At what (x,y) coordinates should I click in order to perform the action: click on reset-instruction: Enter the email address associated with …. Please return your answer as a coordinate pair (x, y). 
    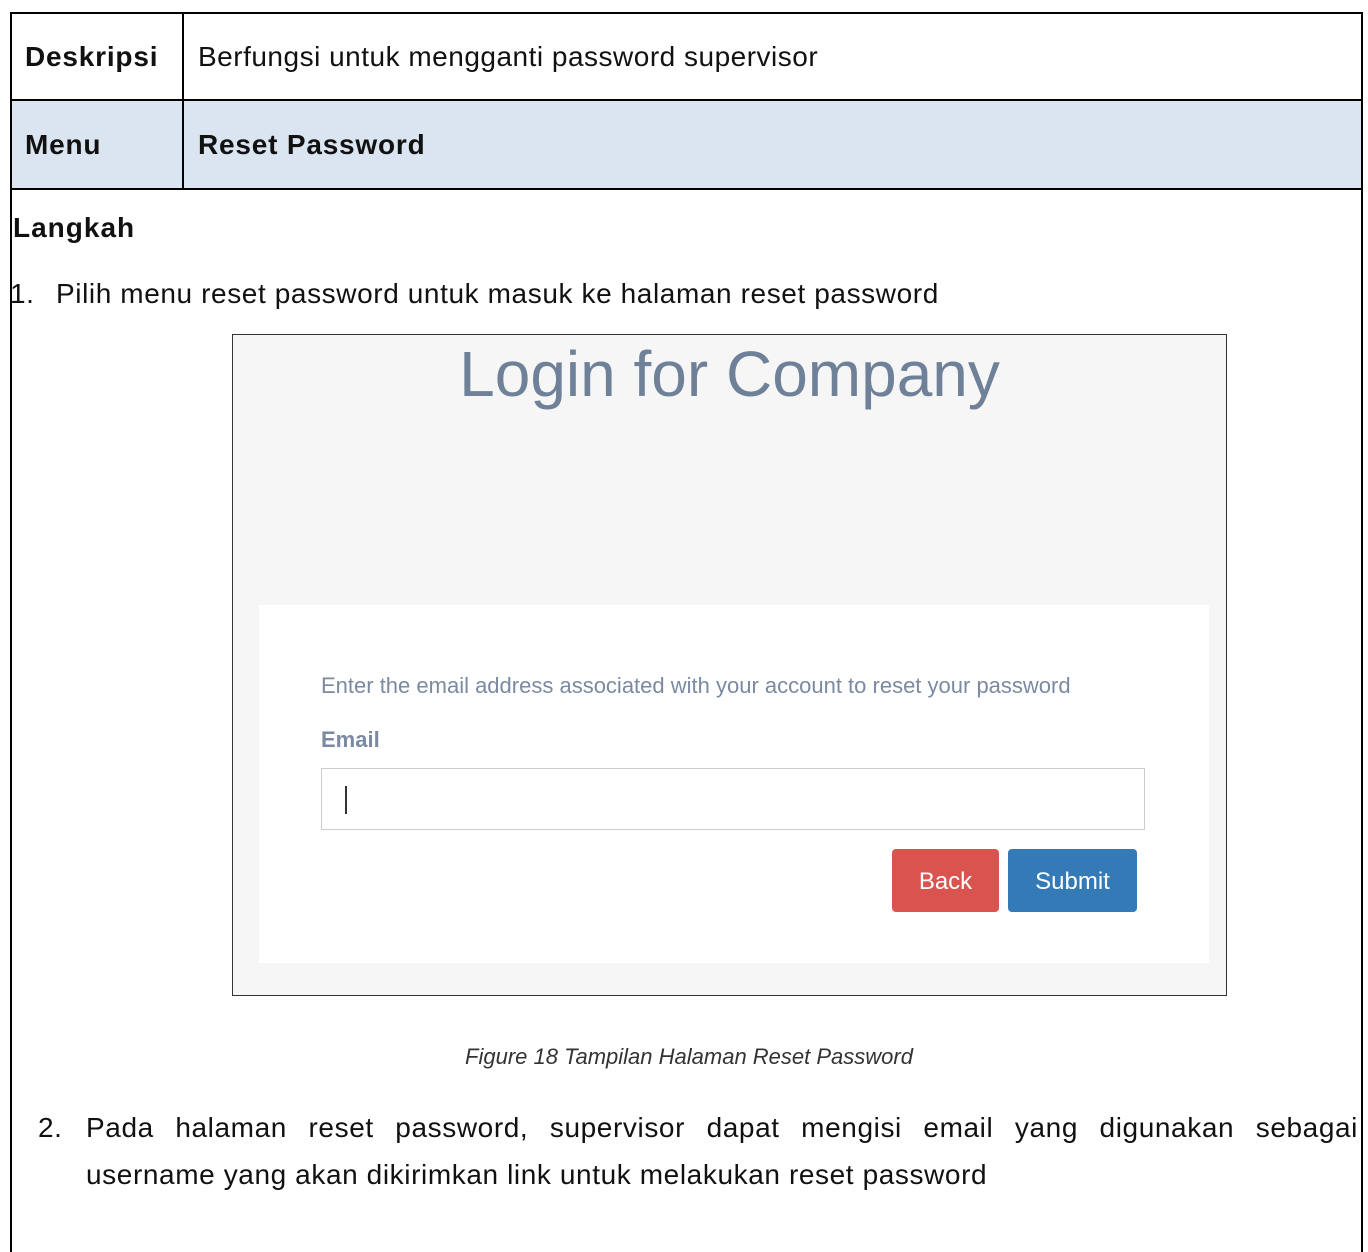
    Looking at the image, I should click on (696, 685).